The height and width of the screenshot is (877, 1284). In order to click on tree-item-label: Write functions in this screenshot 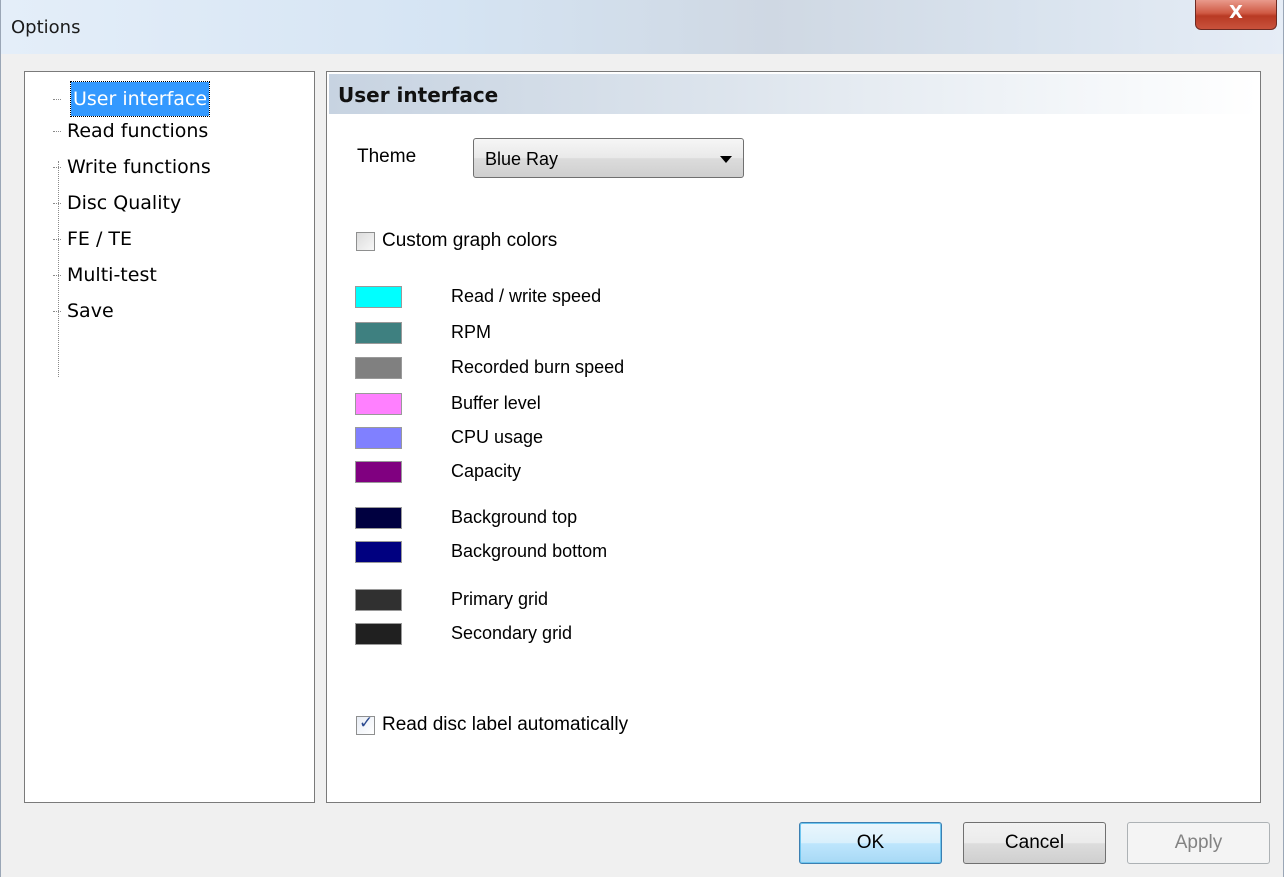, I will do `click(139, 167)`.